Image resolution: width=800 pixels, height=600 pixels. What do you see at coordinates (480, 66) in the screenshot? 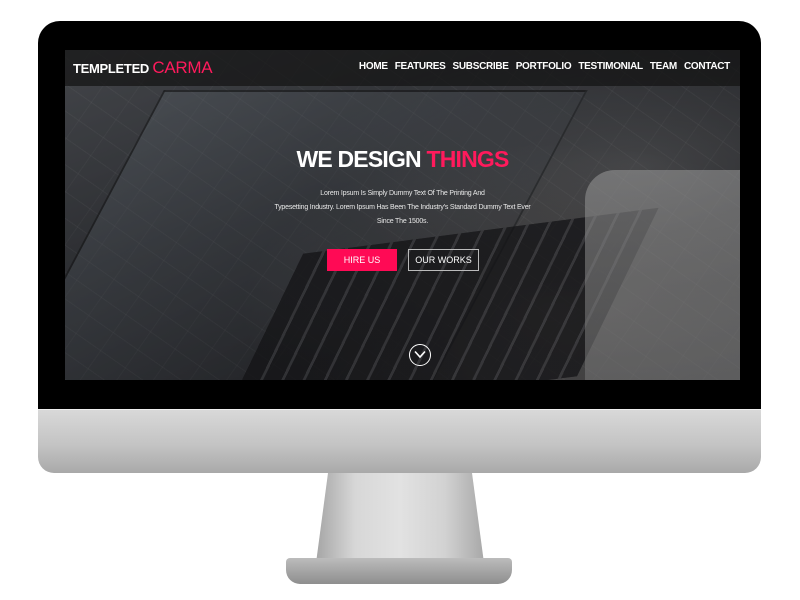
I see `nav-item-subscribe: SUBSCRIBE` at bounding box center [480, 66].